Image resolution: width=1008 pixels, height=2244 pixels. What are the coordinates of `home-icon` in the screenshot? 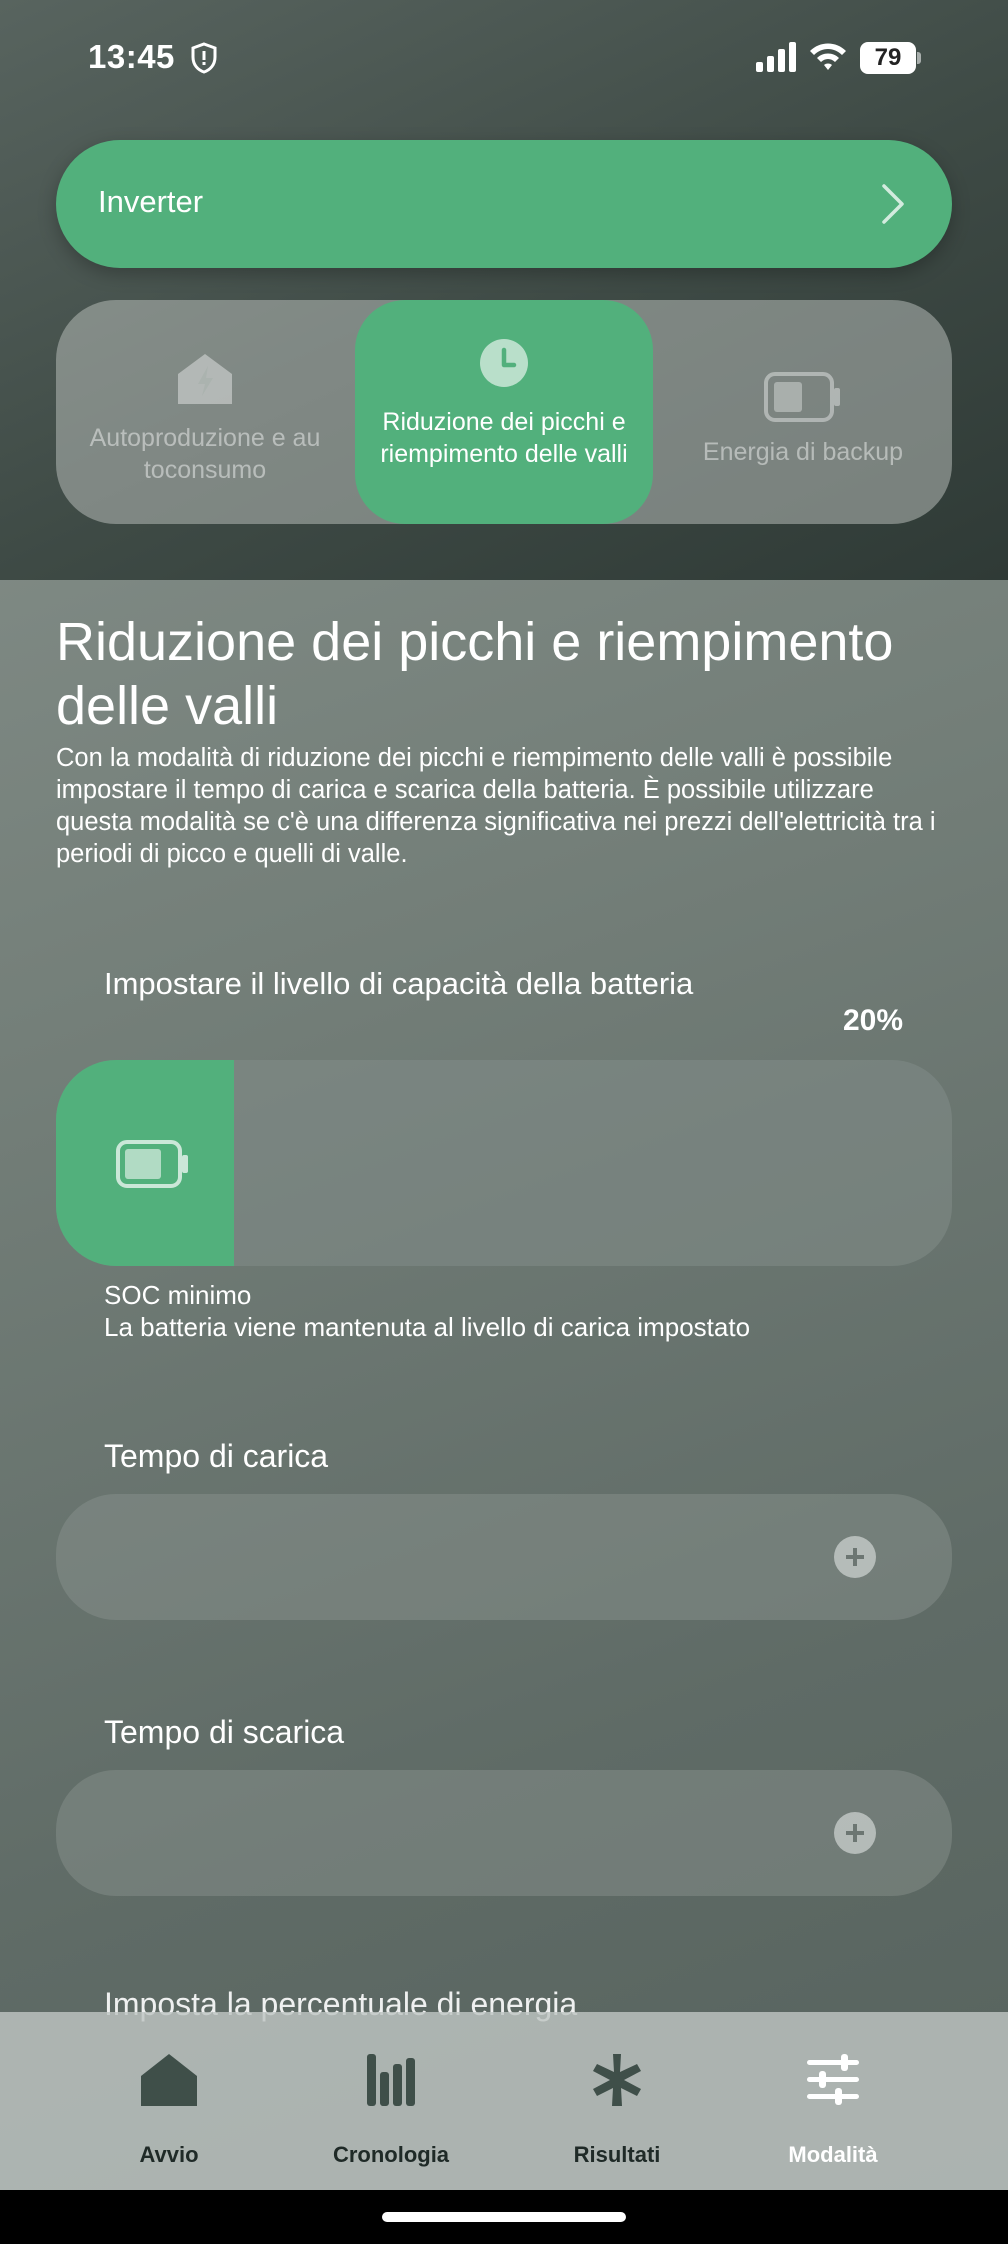 It's located at (169, 2080).